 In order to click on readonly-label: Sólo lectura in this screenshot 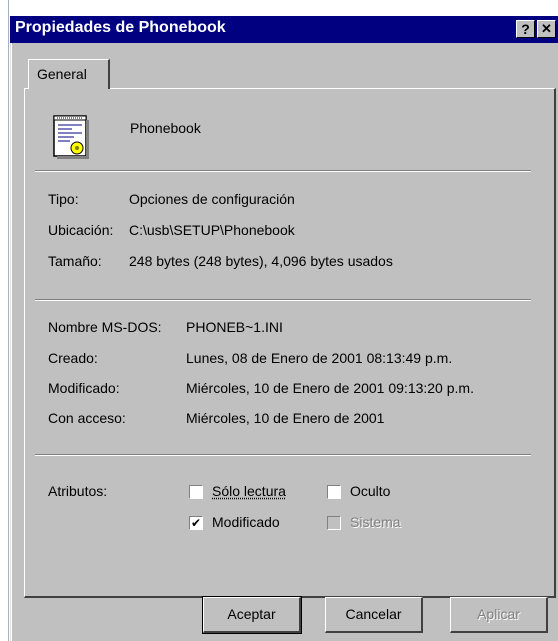, I will do `click(249, 491)`.